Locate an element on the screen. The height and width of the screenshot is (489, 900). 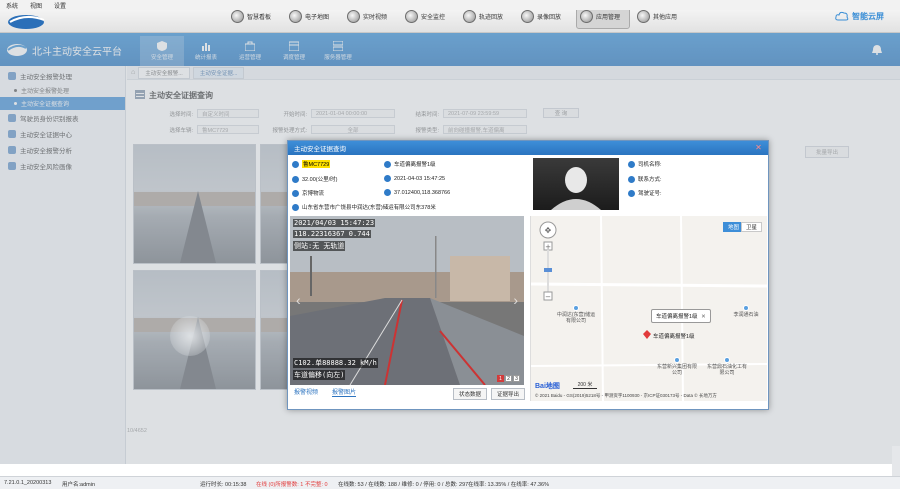
company-logo is located at coordinates (26, 22).